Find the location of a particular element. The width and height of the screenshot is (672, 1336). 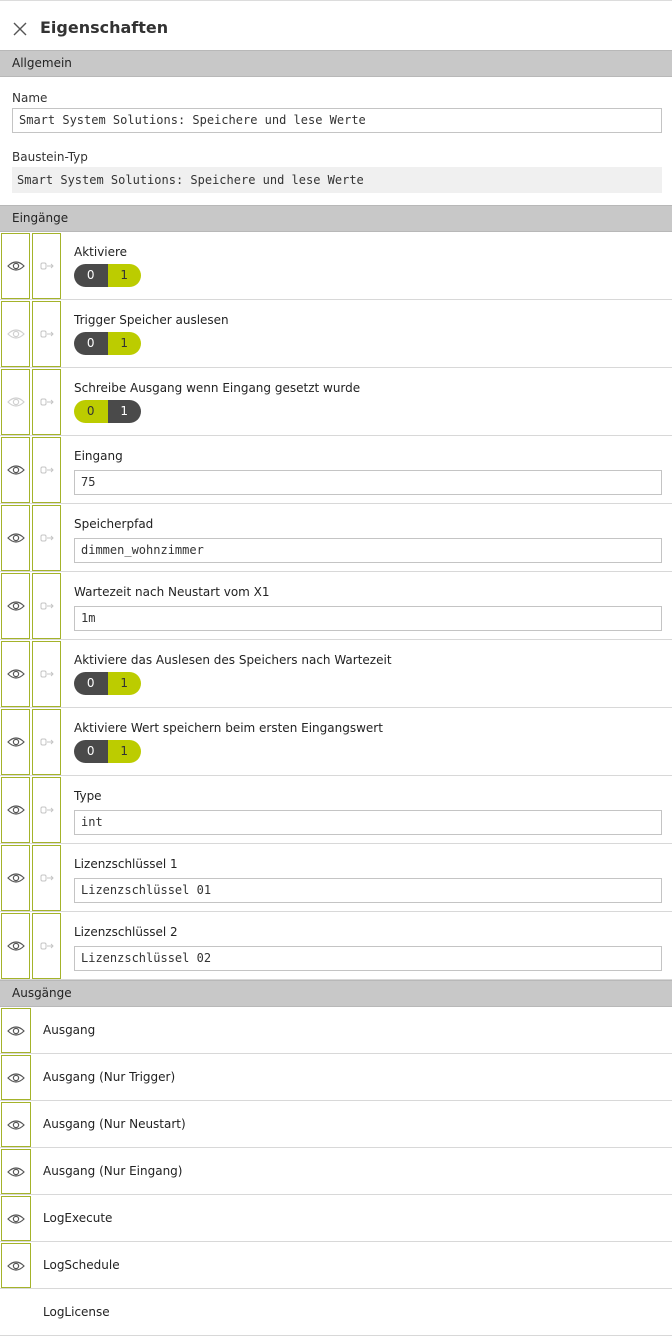

input-row: Wartezeit nach Neustart vom X1 1m is located at coordinates (336, 606).